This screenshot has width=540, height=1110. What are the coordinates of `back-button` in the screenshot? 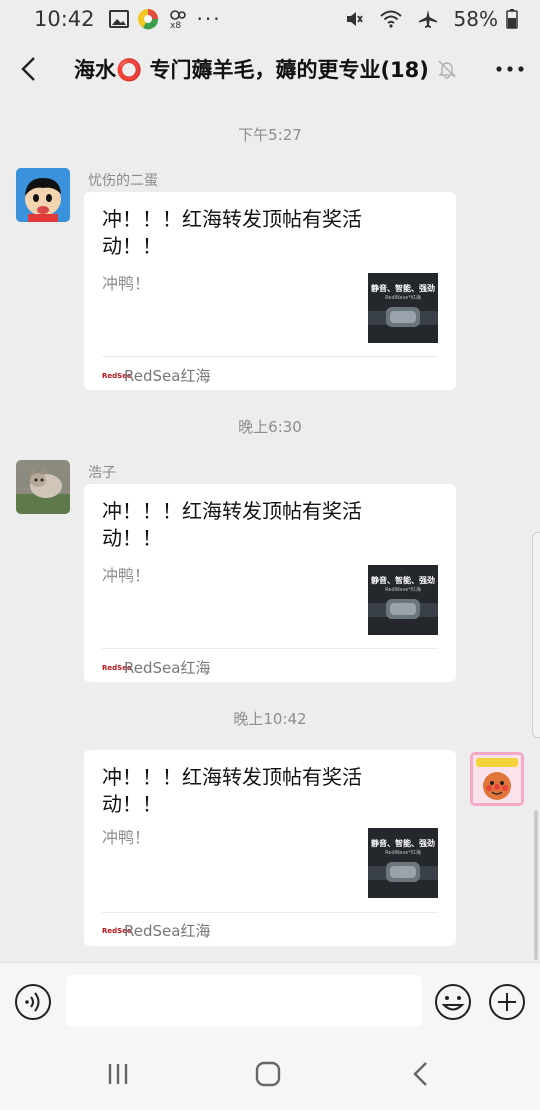 It's located at (28, 69).